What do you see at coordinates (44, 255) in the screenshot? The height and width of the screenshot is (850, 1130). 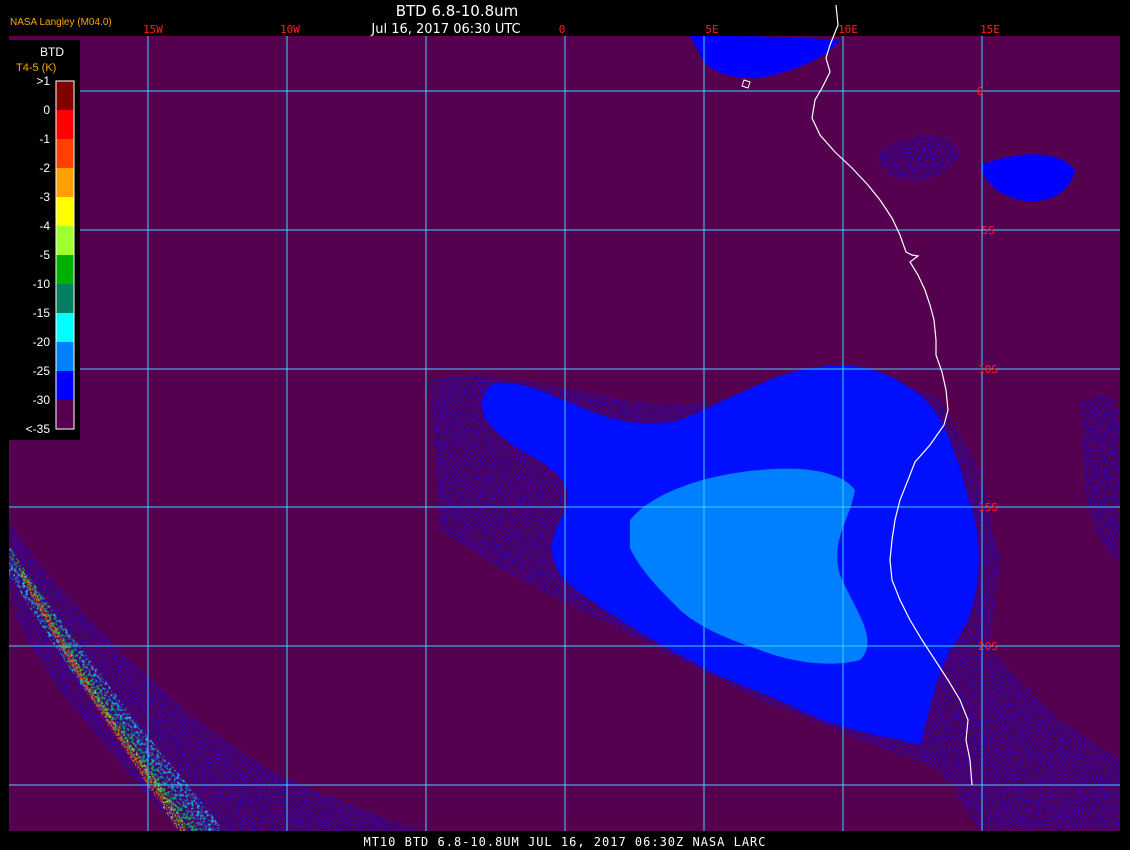 I see `legend-tick-label: -5` at bounding box center [44, 255].